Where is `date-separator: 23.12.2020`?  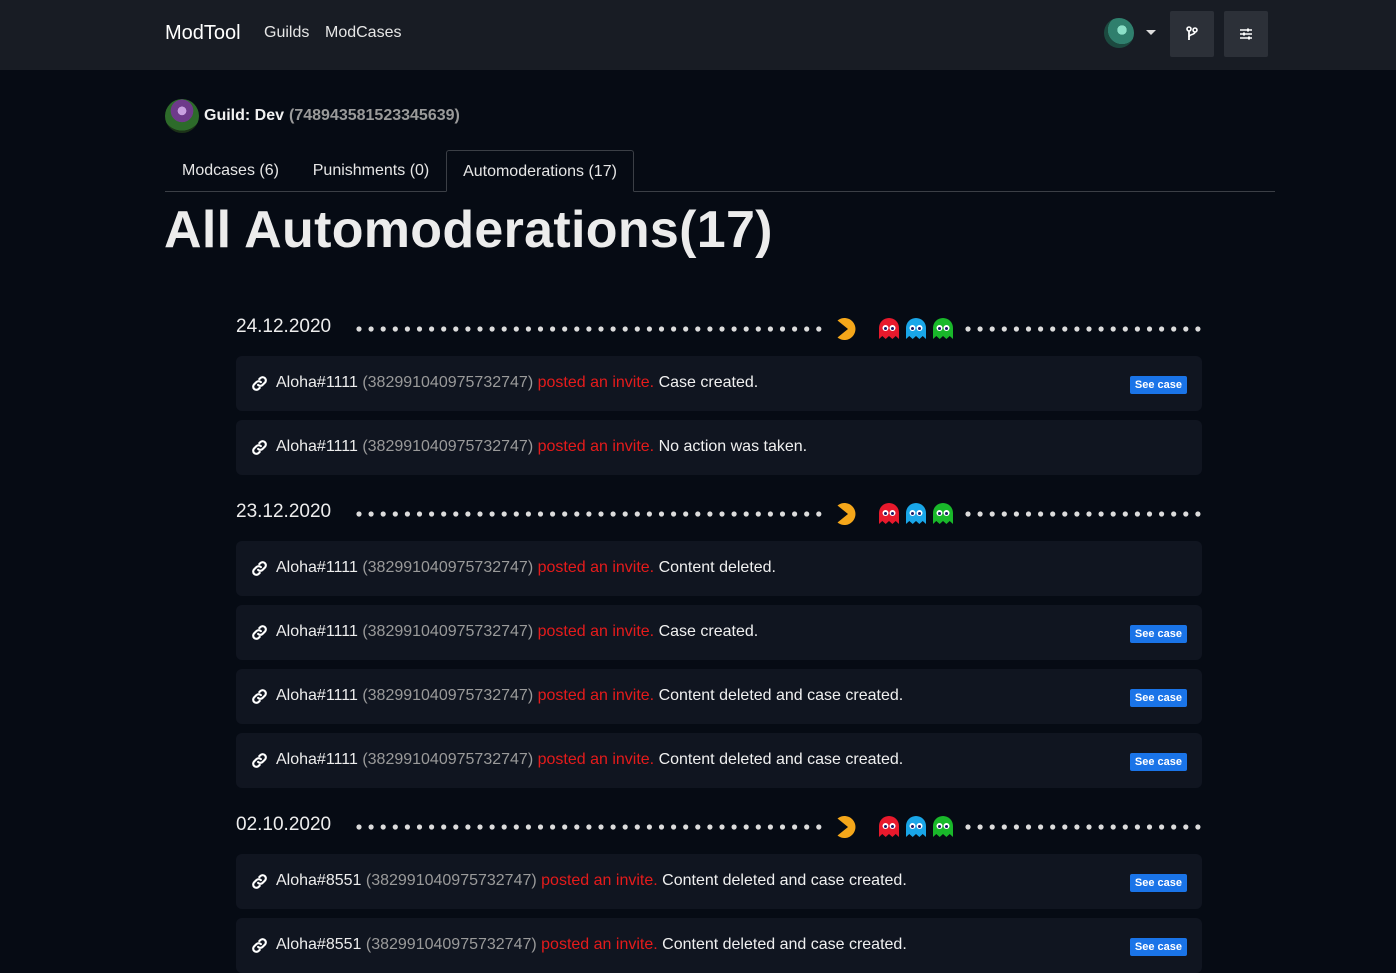
date-separator: 23.12.2020 is located at coordinates (719, 513).